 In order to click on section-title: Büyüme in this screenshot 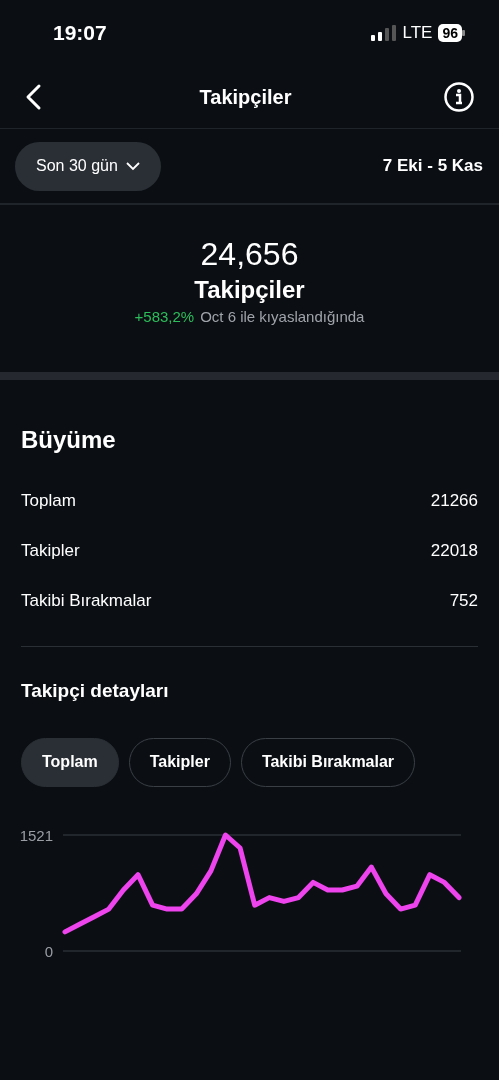, I will do `click(69, 440)`.